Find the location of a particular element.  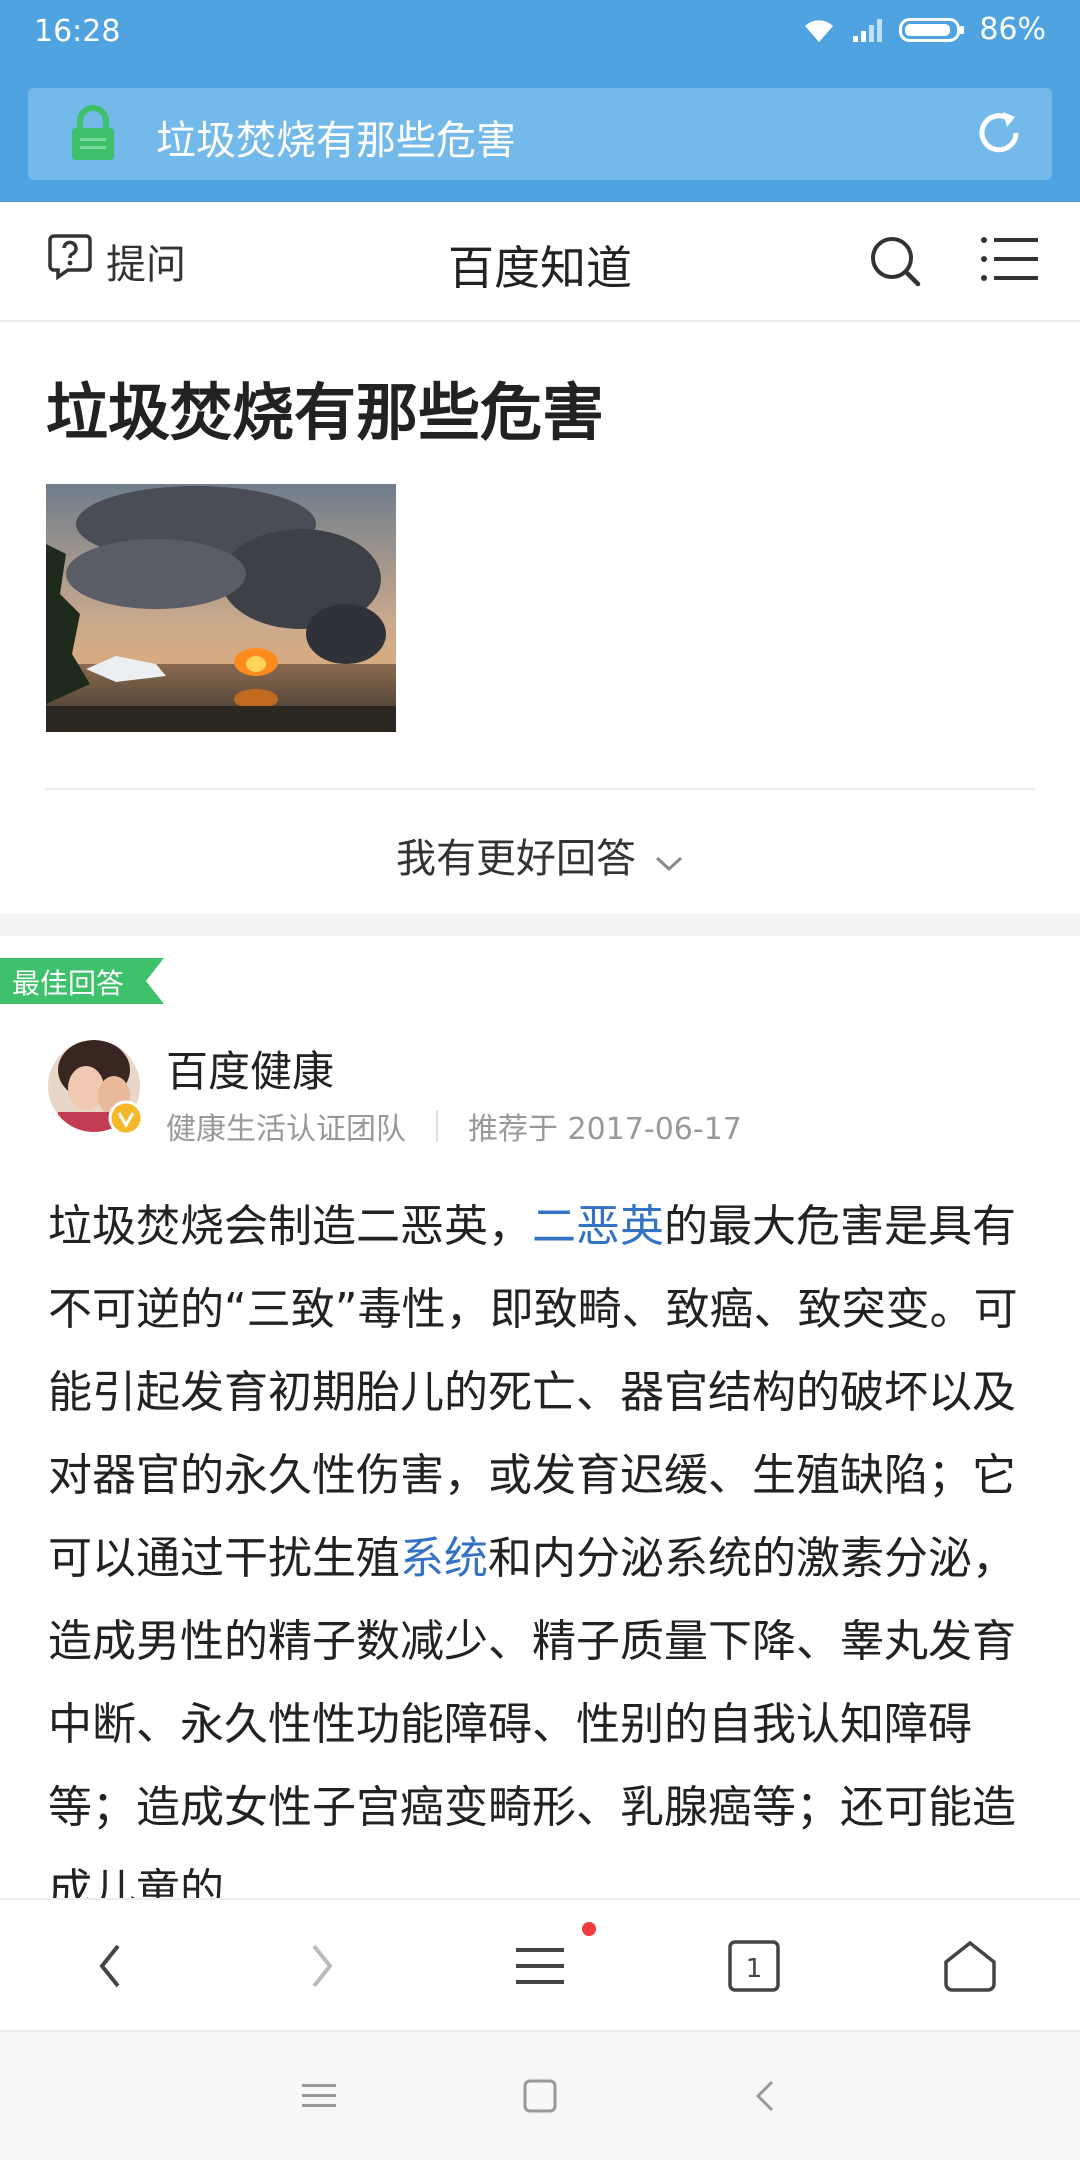

answer-text: 垃圾焚烧会制造二恶英， is located at coordinates (290, 1226).